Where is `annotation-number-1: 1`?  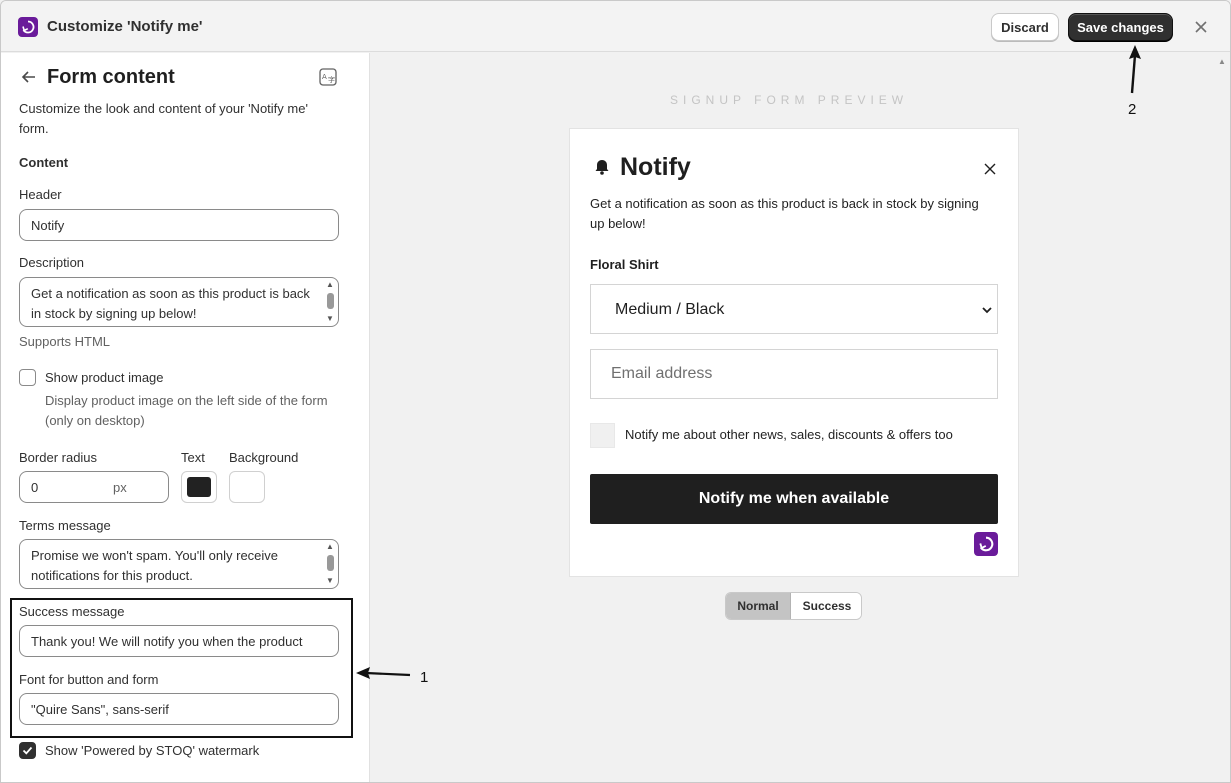 annotation-number-1: 1 is located at coordinates (424, 677).